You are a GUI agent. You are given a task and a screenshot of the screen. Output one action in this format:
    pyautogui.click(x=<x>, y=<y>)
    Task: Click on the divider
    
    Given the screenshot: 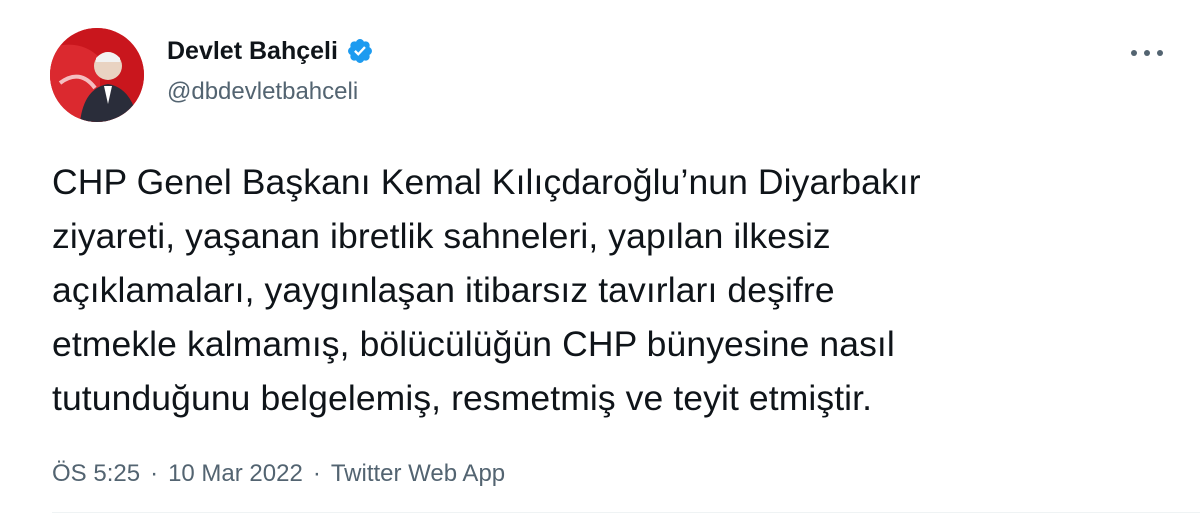 What is the action you would take?
    pyautogui.click(x=626, y=512)
    